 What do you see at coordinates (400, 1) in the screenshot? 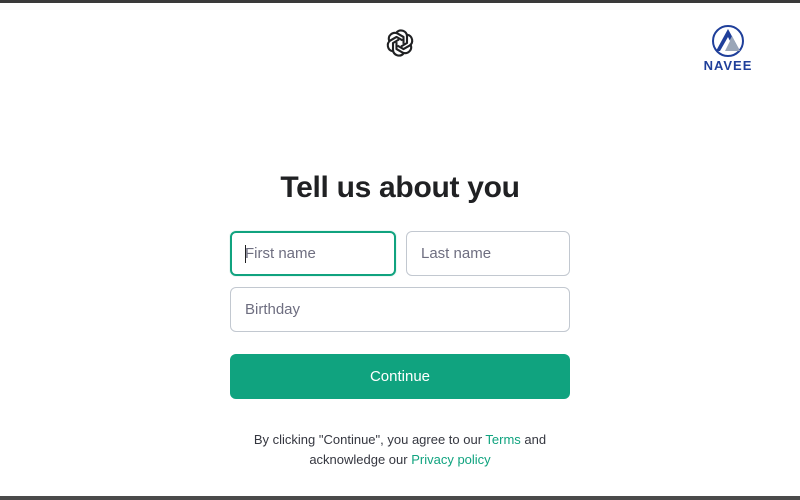
I see `top-border` at bounding box center [400, 1].